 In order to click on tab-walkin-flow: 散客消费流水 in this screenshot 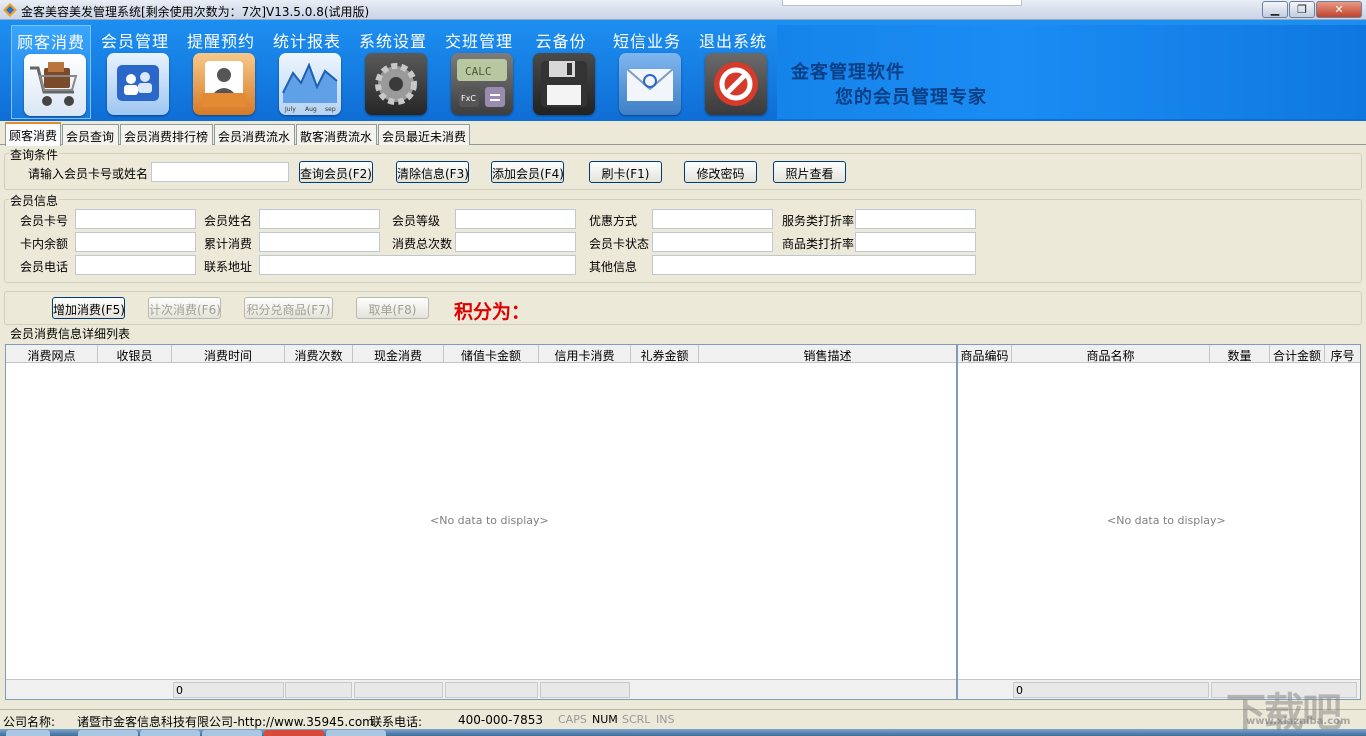, I will do `click(336, 134)`.